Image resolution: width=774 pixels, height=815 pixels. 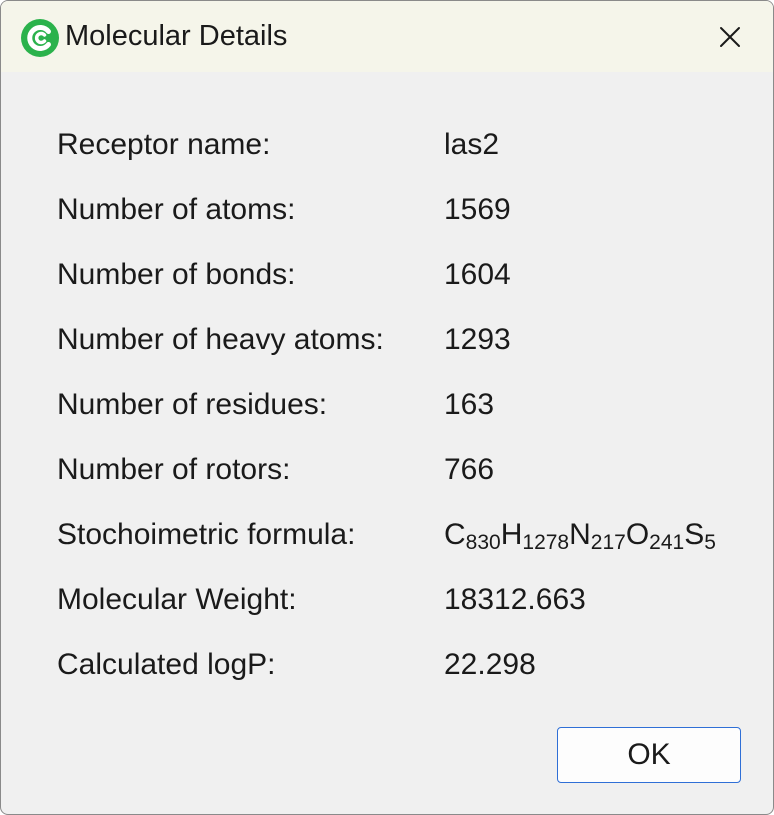 What do you see at coordinates (477, 274) in the screenshot?
I see `bonds-value: 1604` at bounding box center [477, 274].